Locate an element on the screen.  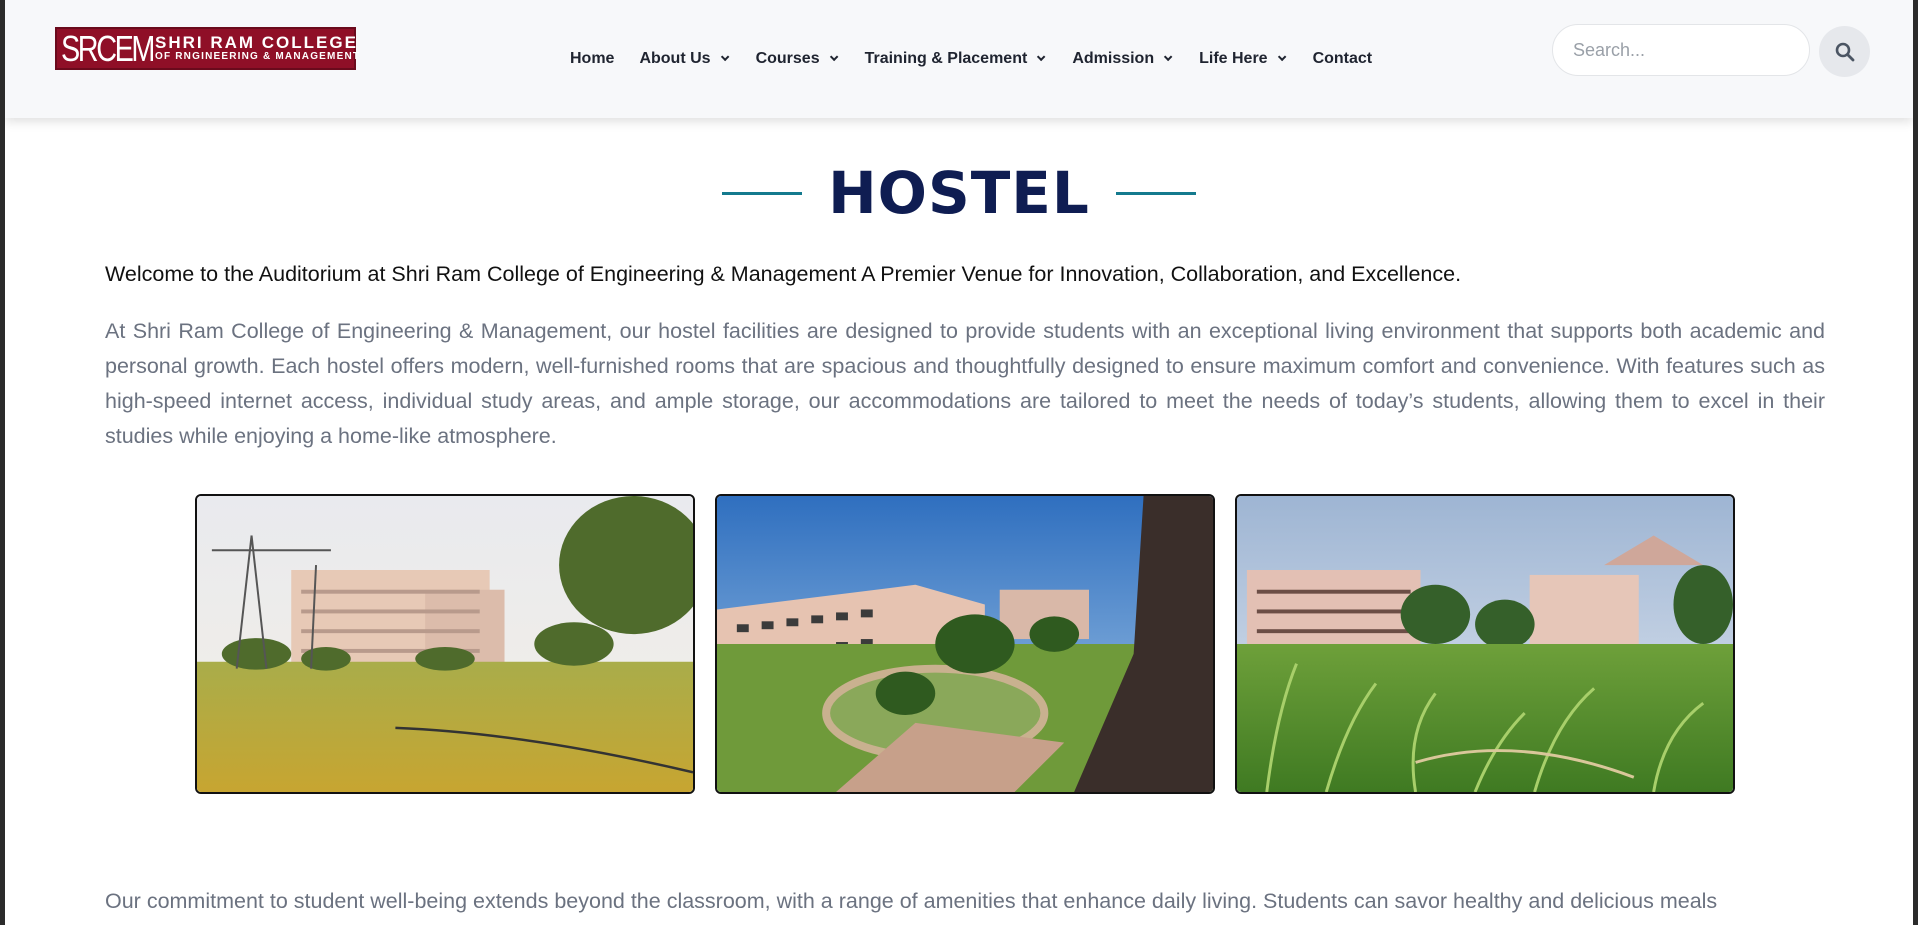
nav-admission: Admission is located at coordinates (1122, 59).